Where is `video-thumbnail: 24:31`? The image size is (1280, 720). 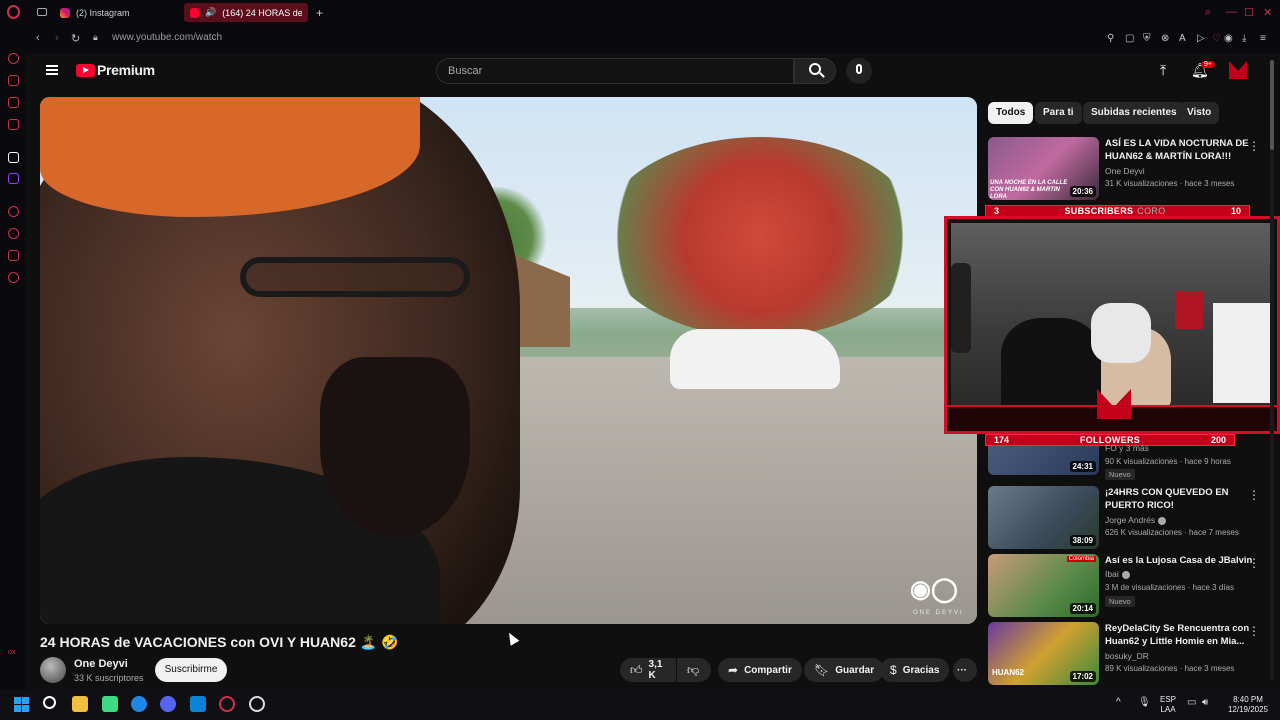 video-thumbnail: 24:31 is located at coordinates (1043, 460).